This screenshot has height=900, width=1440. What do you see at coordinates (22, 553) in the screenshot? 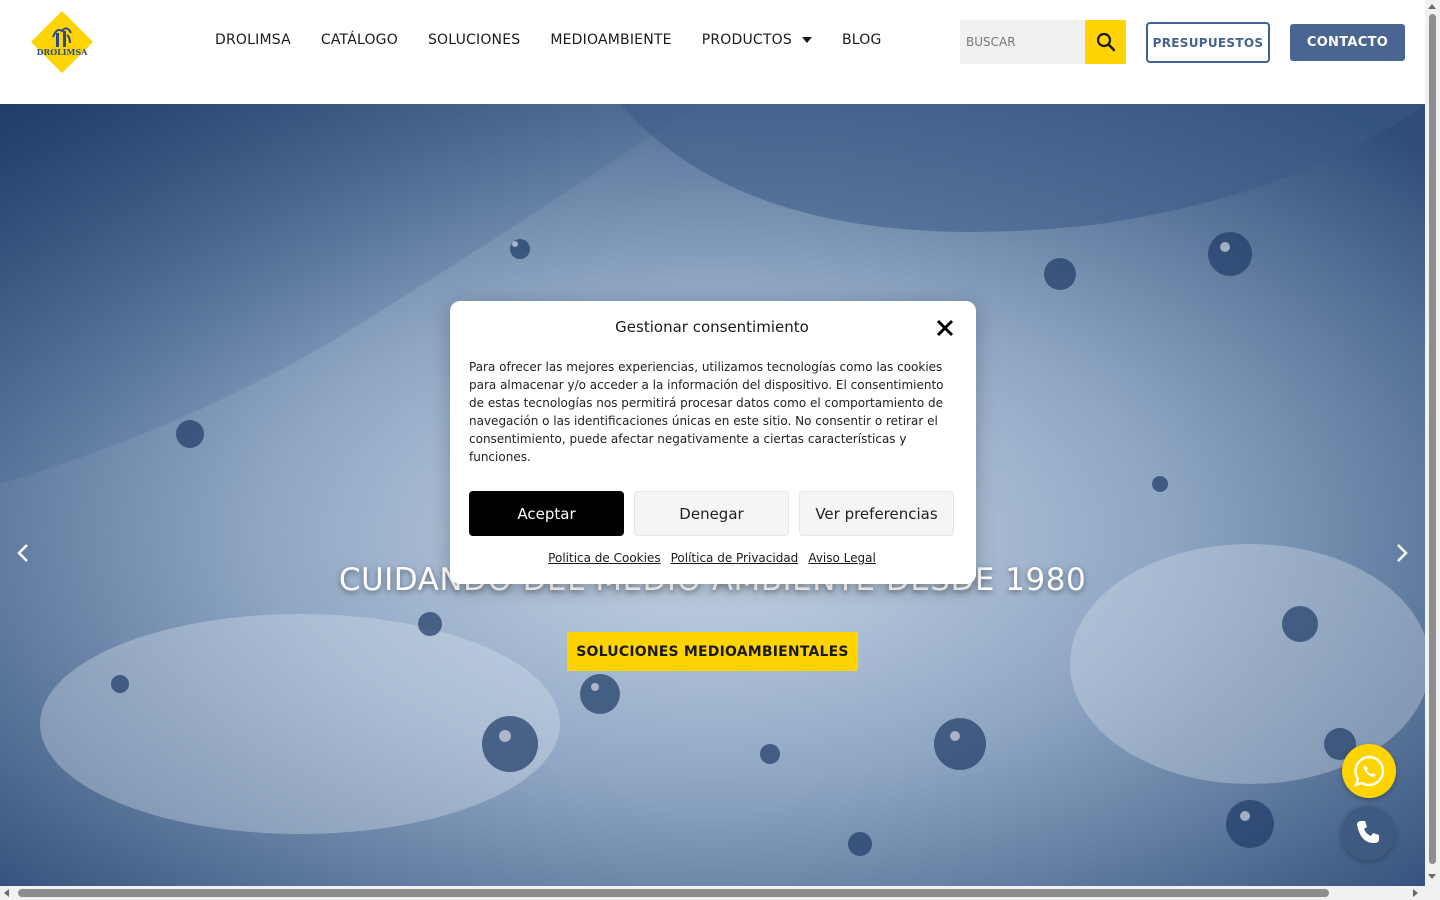
I see `chevron-left-icon` at bounding box center [22, 553].